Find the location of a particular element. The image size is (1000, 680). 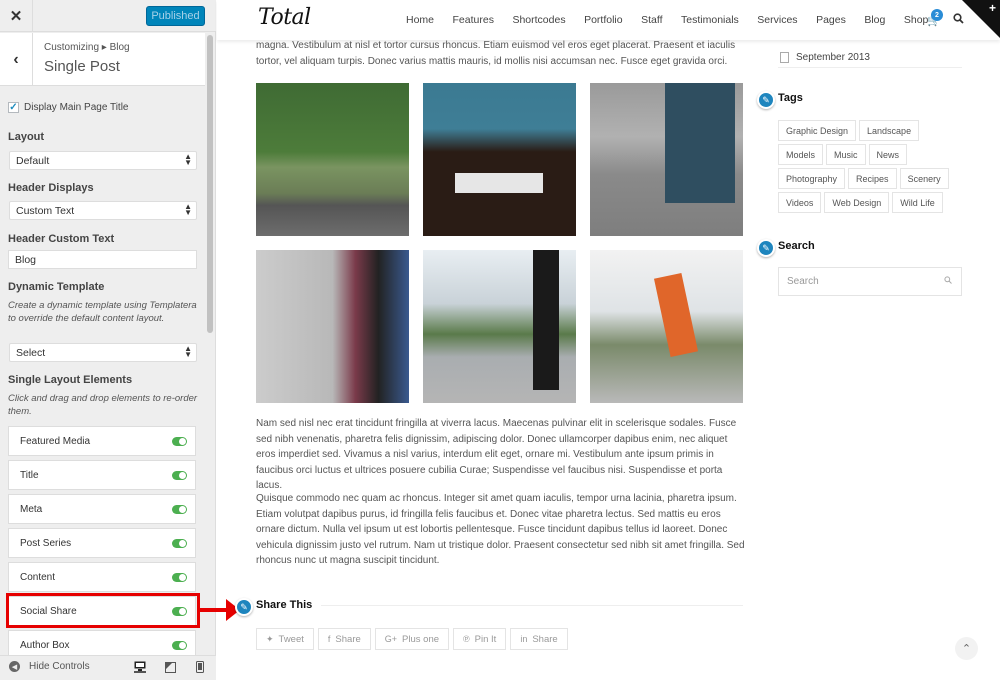

close-customizer-button: ✕ is located at coordinates (16, 16).